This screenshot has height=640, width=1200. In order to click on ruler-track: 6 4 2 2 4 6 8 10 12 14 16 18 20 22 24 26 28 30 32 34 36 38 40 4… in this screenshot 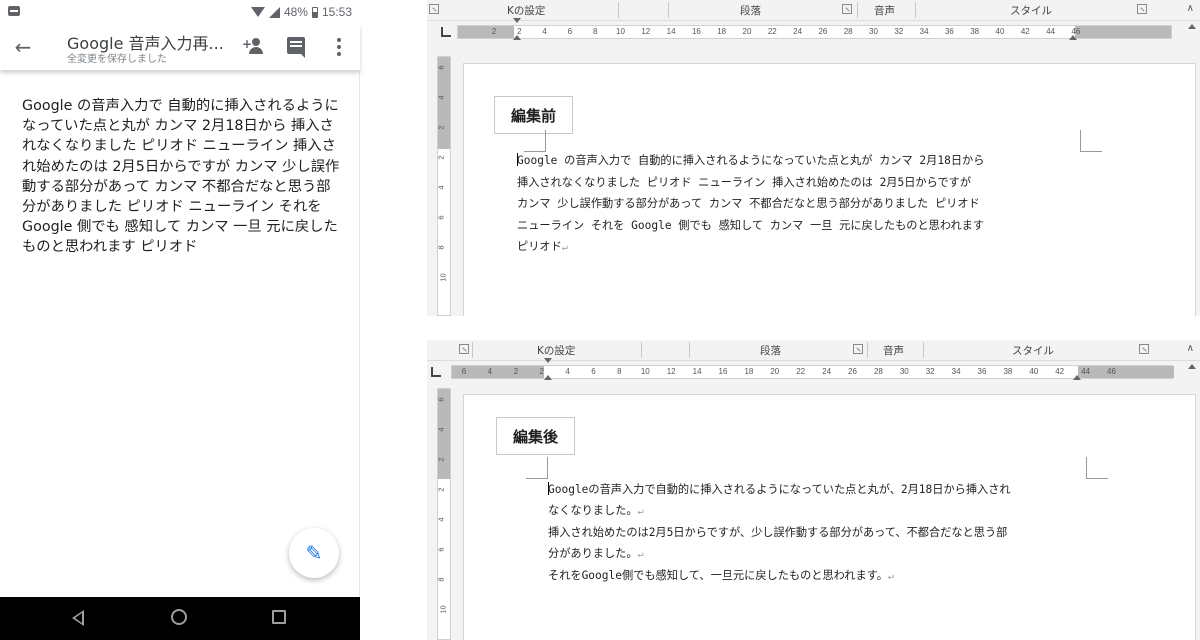, I will do `click(812, 372)`.